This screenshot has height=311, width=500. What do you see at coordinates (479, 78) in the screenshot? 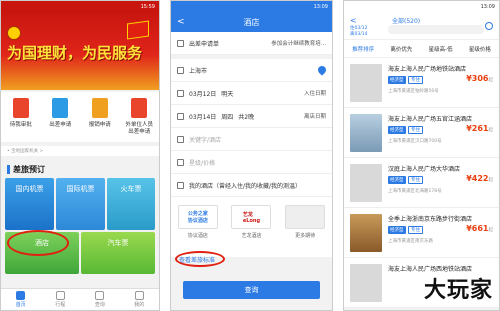
I see `hotel-price: ¥306起` at bounding box center [479, 78].